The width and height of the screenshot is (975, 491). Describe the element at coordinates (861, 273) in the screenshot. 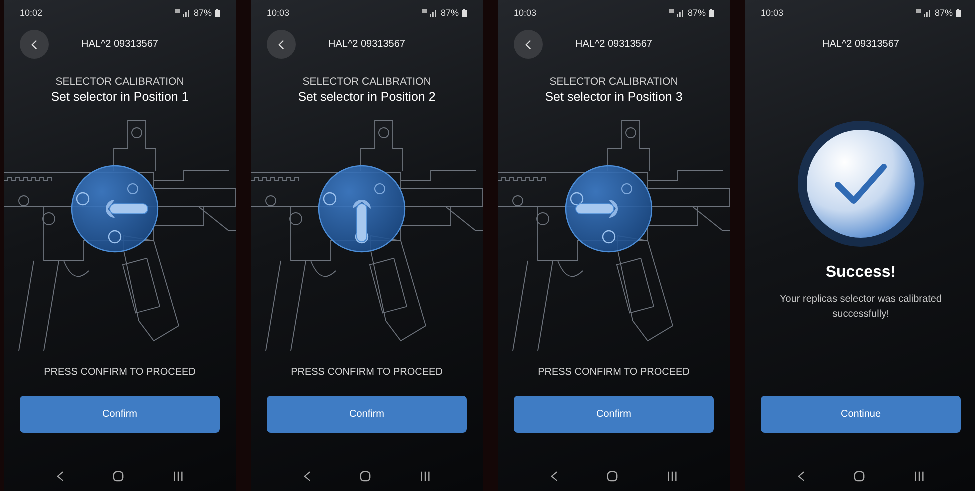

I see `success-heading: Success!` at that location.